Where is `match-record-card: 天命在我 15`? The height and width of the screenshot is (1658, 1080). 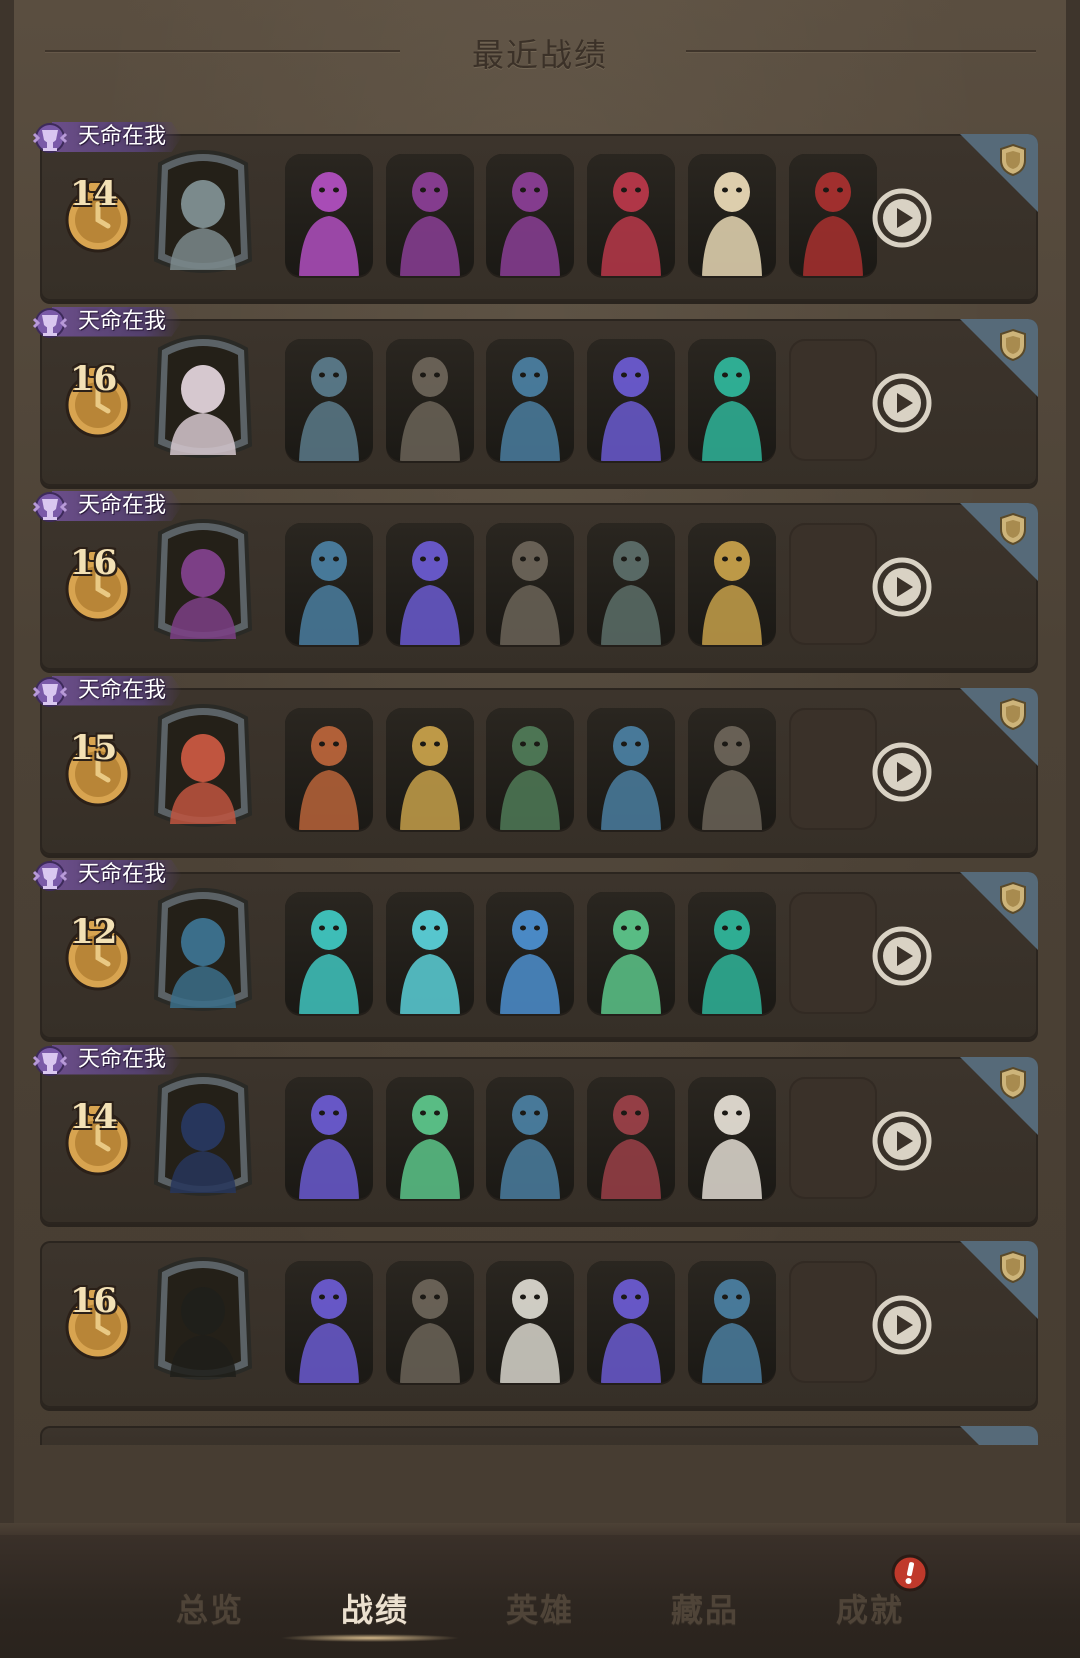 match-record-card: 天命在我 15 is located at coordinates (535, 765).